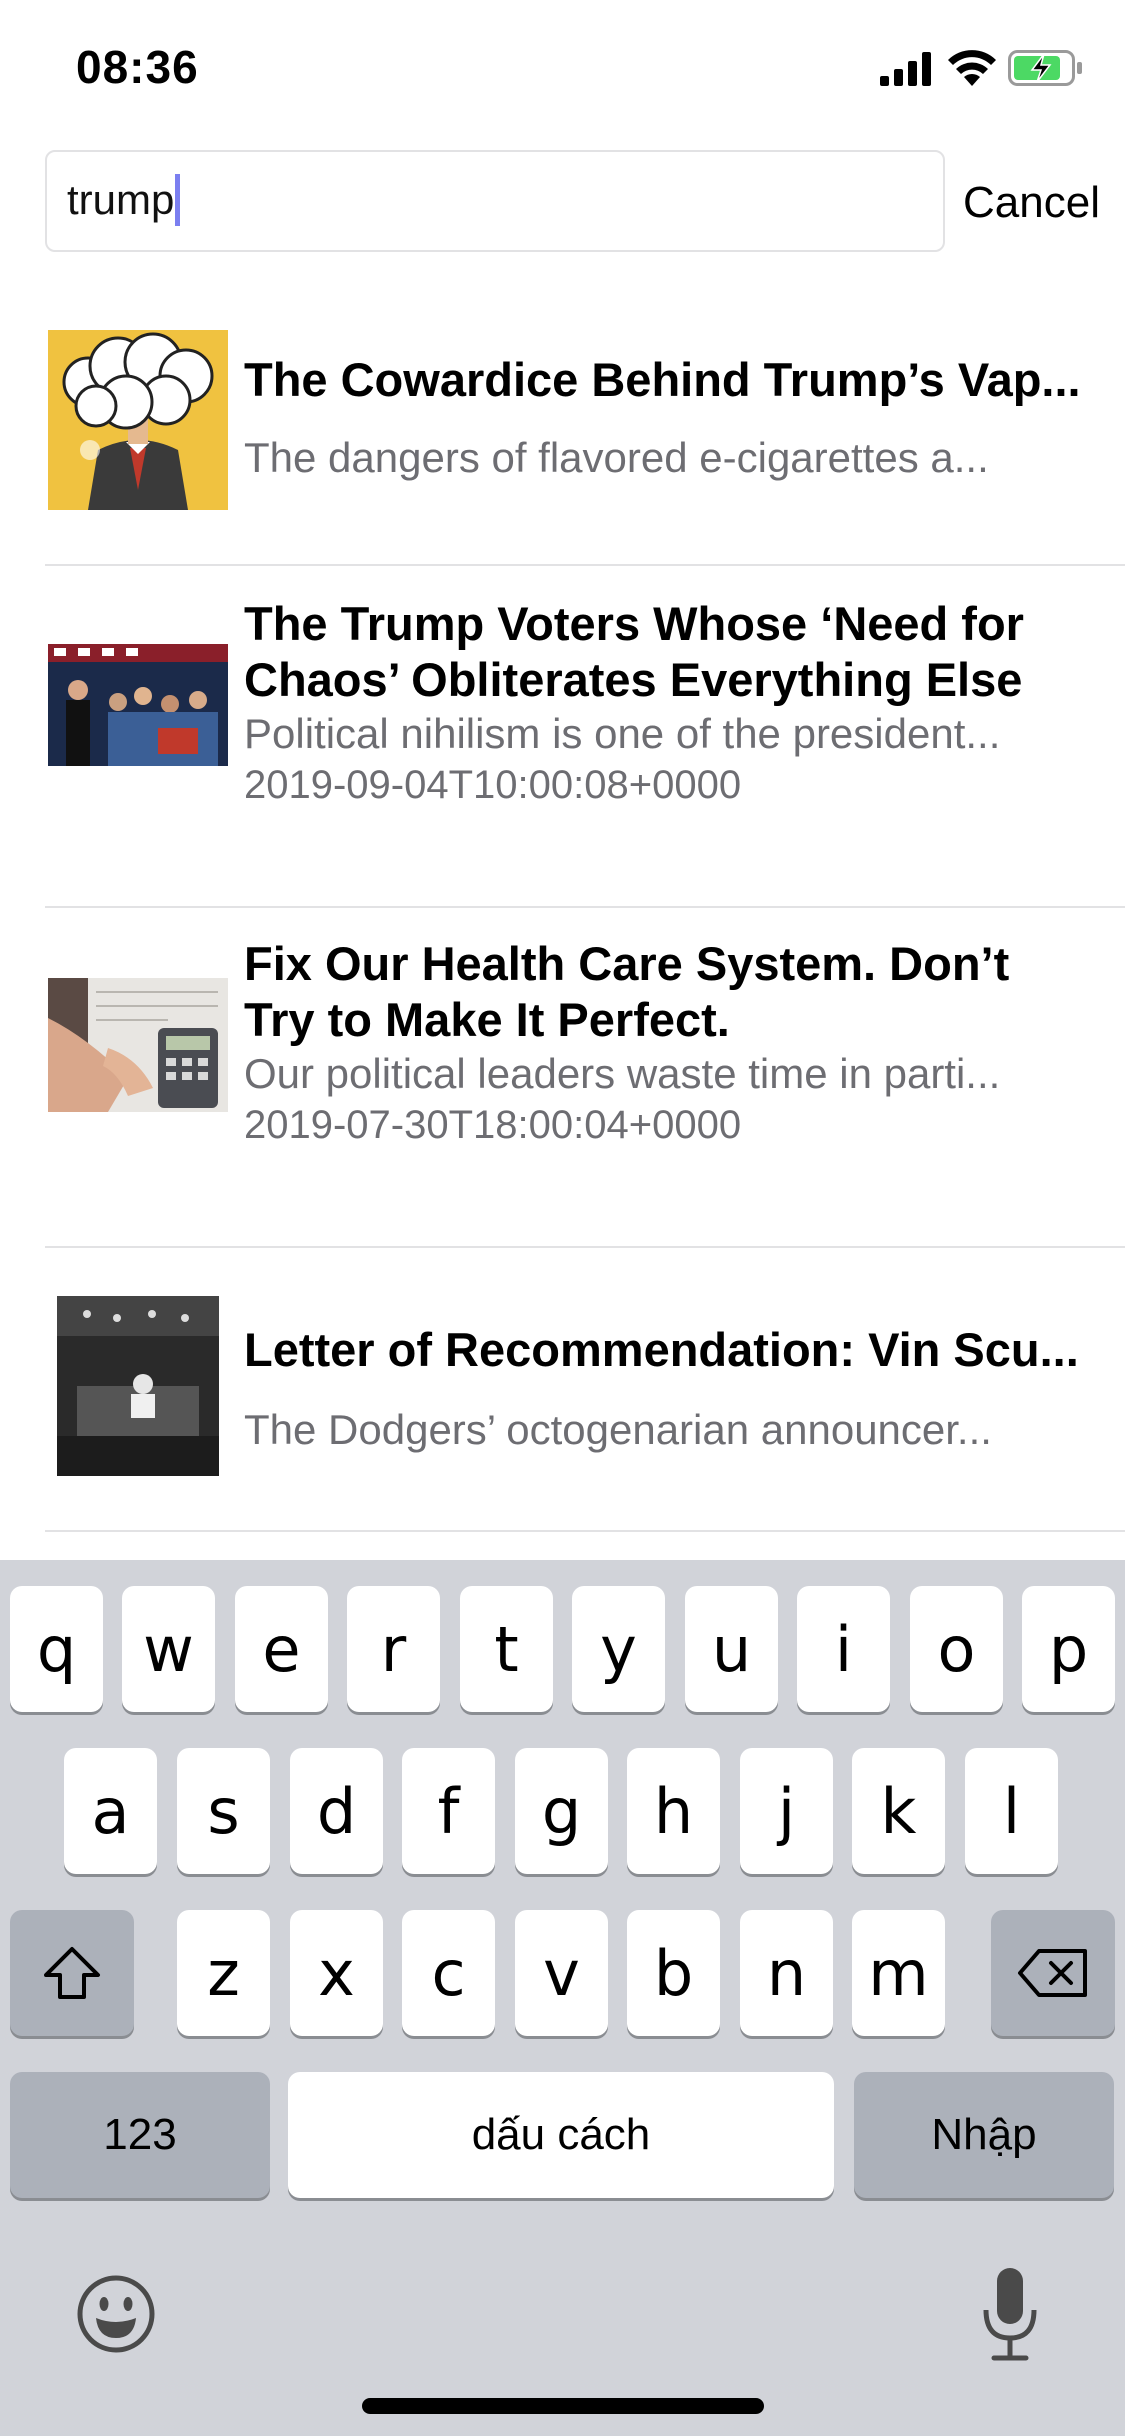 This screenshot has width=1125, height=2436. Describe the element at coordinates (281, 1649) in the screenshot. I see `key-e: e` at that location.